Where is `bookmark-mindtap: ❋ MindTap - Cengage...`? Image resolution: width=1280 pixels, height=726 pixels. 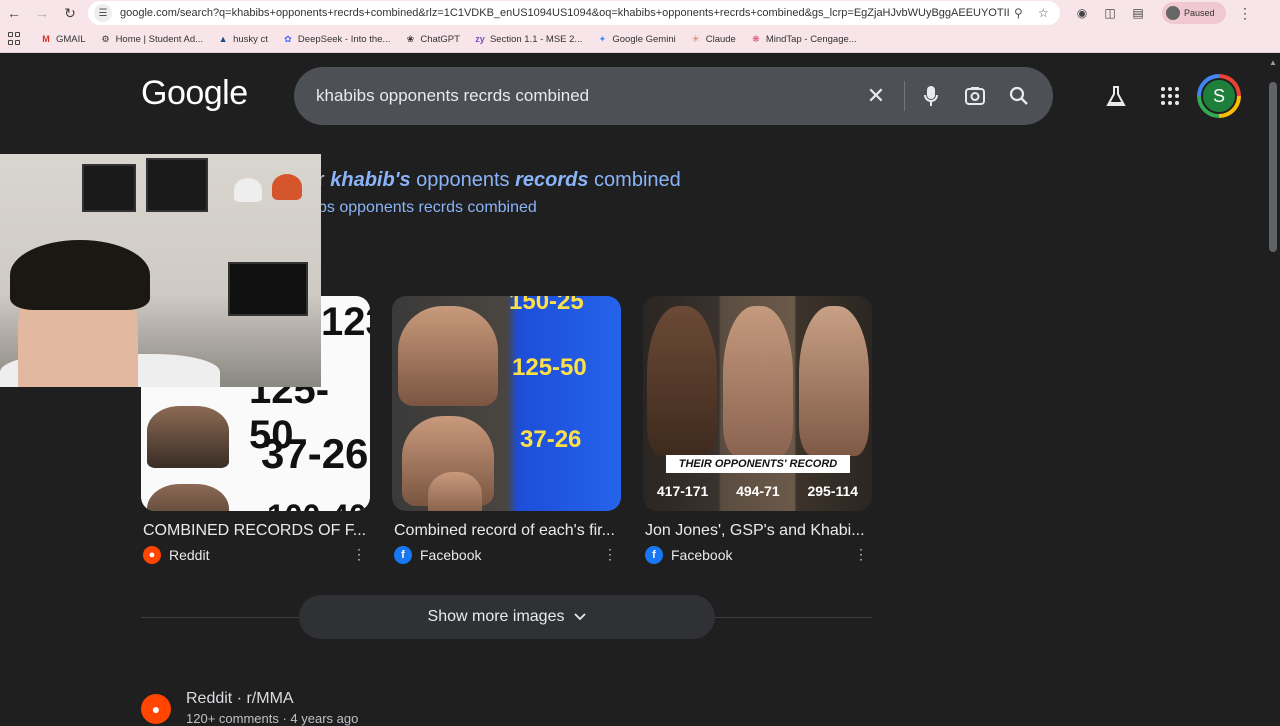
bookmark-mindtap: ❋ MindTap - Cengage... is located at coordinates (803, 39).